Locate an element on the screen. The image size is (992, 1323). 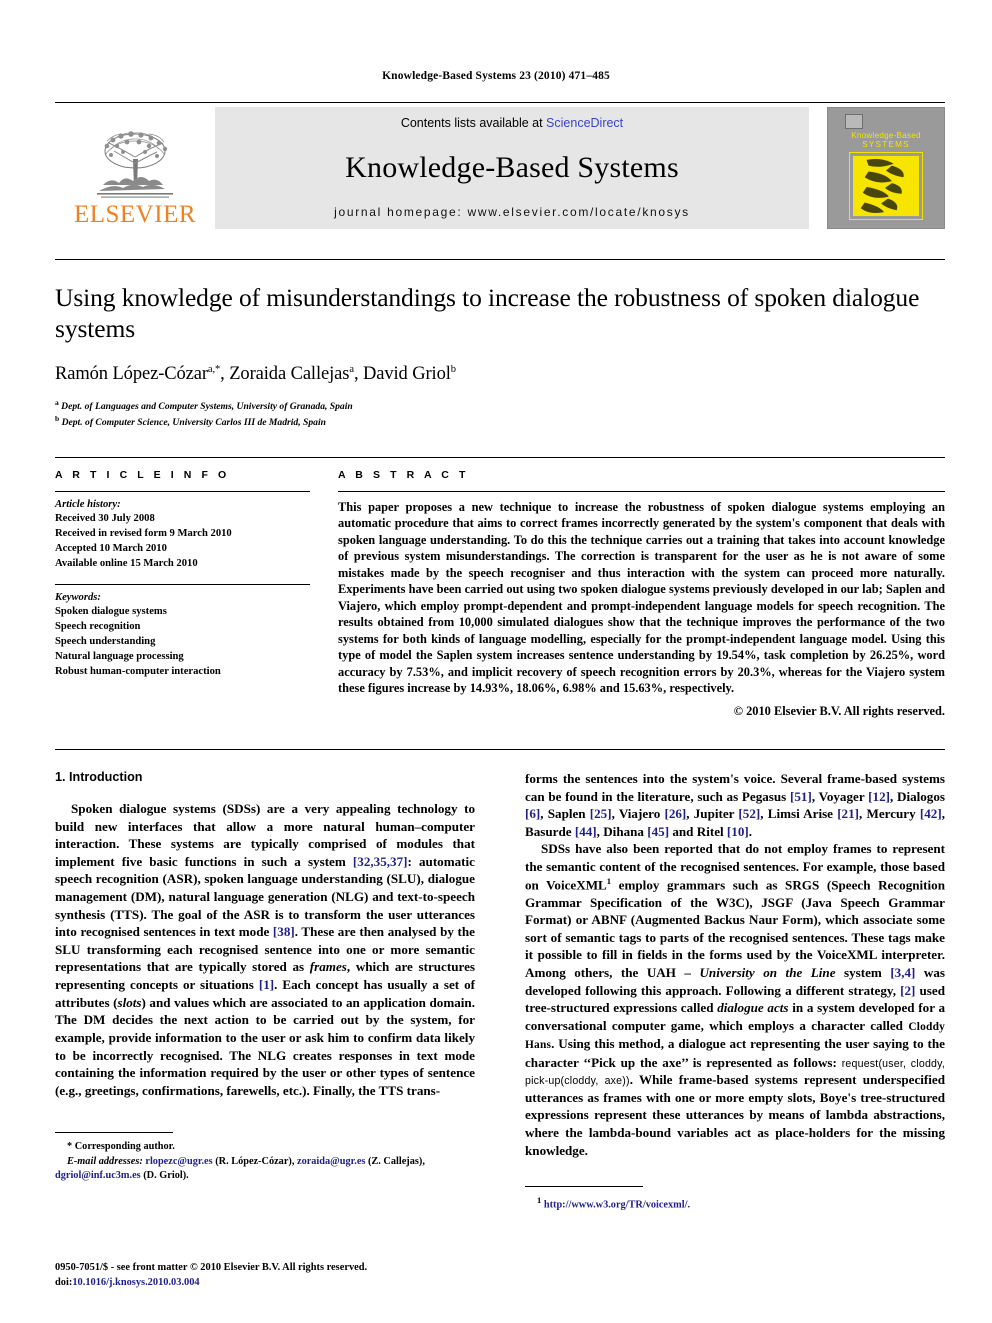
citation-ref: [45] is located at coordinates (658, 831).